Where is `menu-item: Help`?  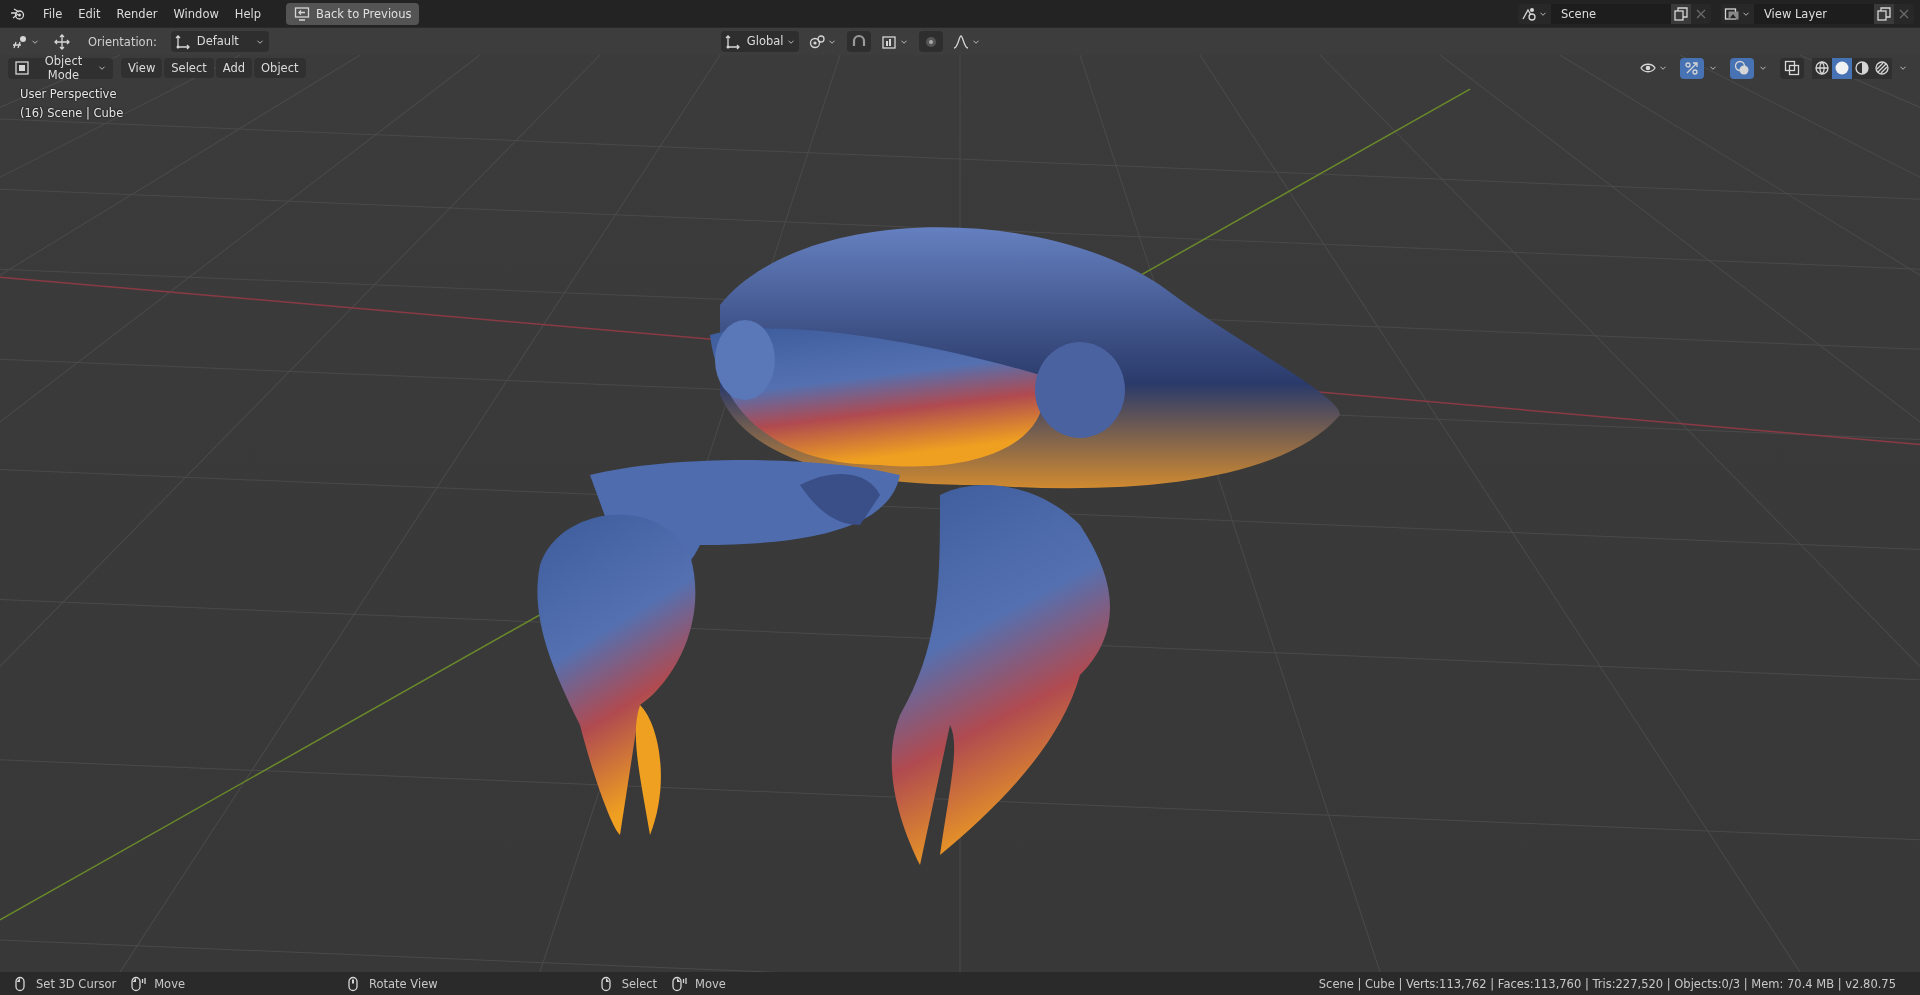 menu-item: Help is located at coordinates (248, 13).